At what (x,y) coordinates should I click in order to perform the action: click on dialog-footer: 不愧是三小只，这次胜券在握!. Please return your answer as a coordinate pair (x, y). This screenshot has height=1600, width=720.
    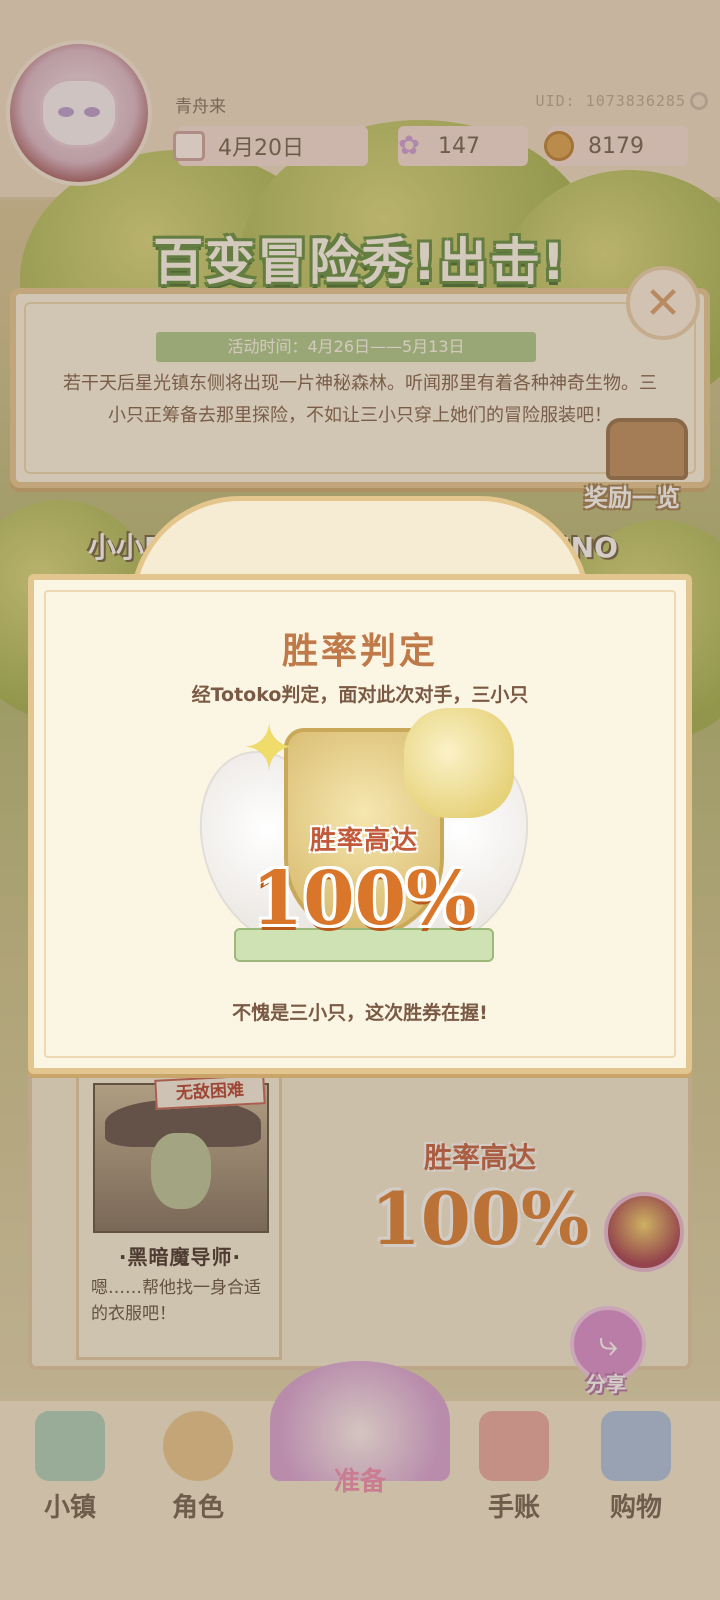
    Looking at the image, I should click on (360, 1013).